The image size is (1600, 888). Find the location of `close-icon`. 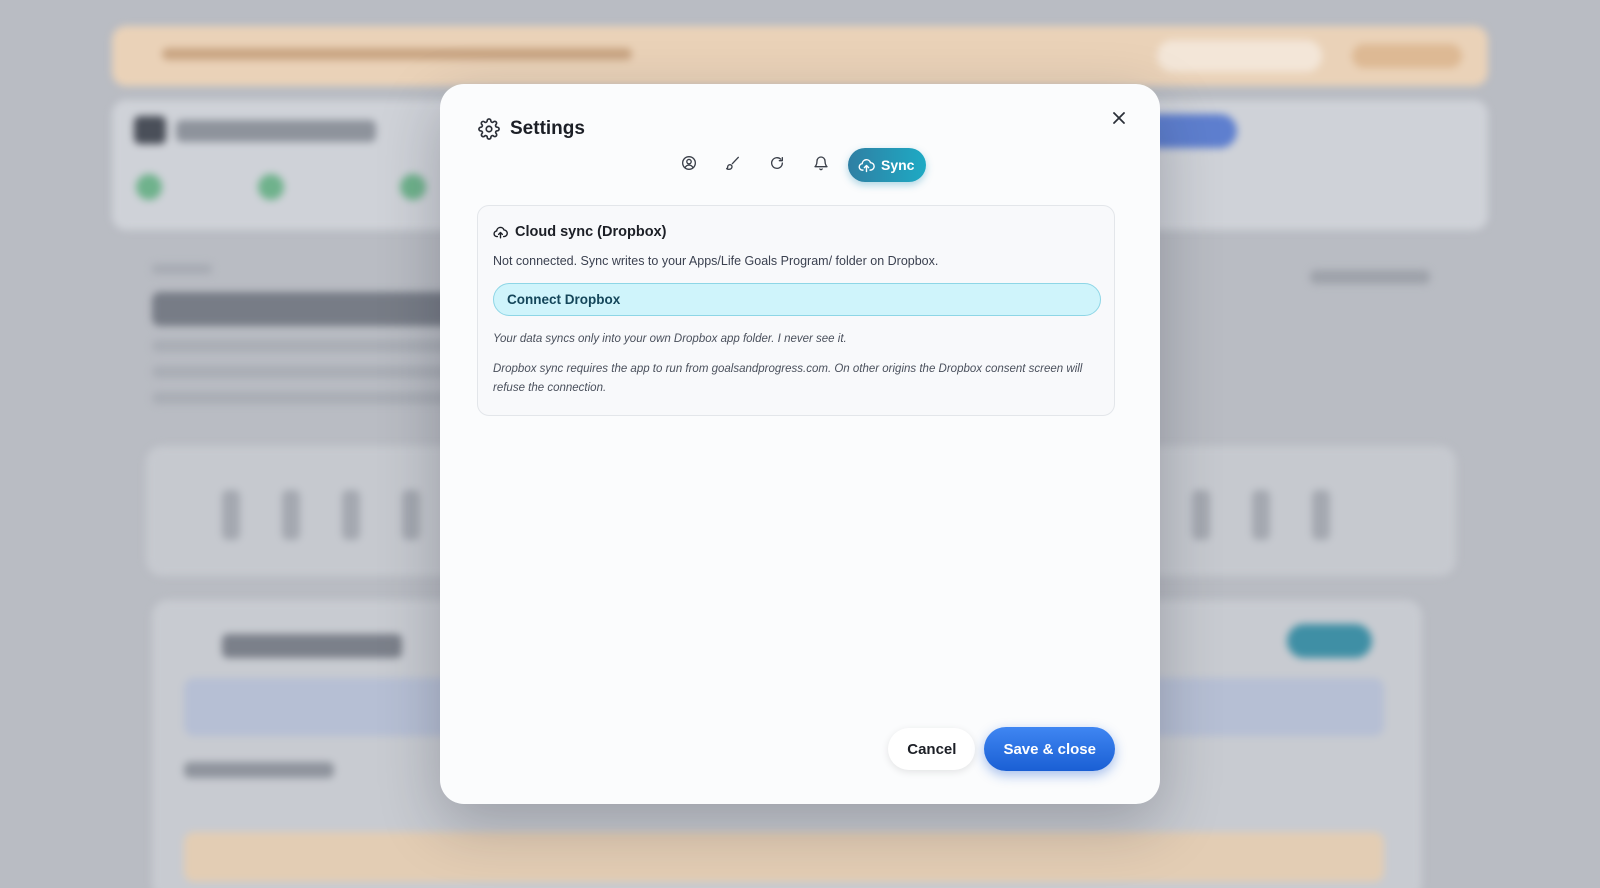

close-icon is located at coordinates (1119, 120).